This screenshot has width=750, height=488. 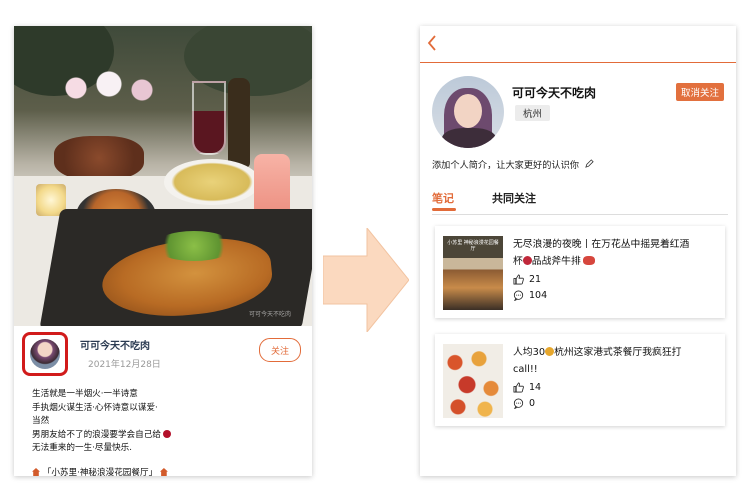 I want to click on tab-mutual-follows: 共同关注, so click(x=514, y=198).